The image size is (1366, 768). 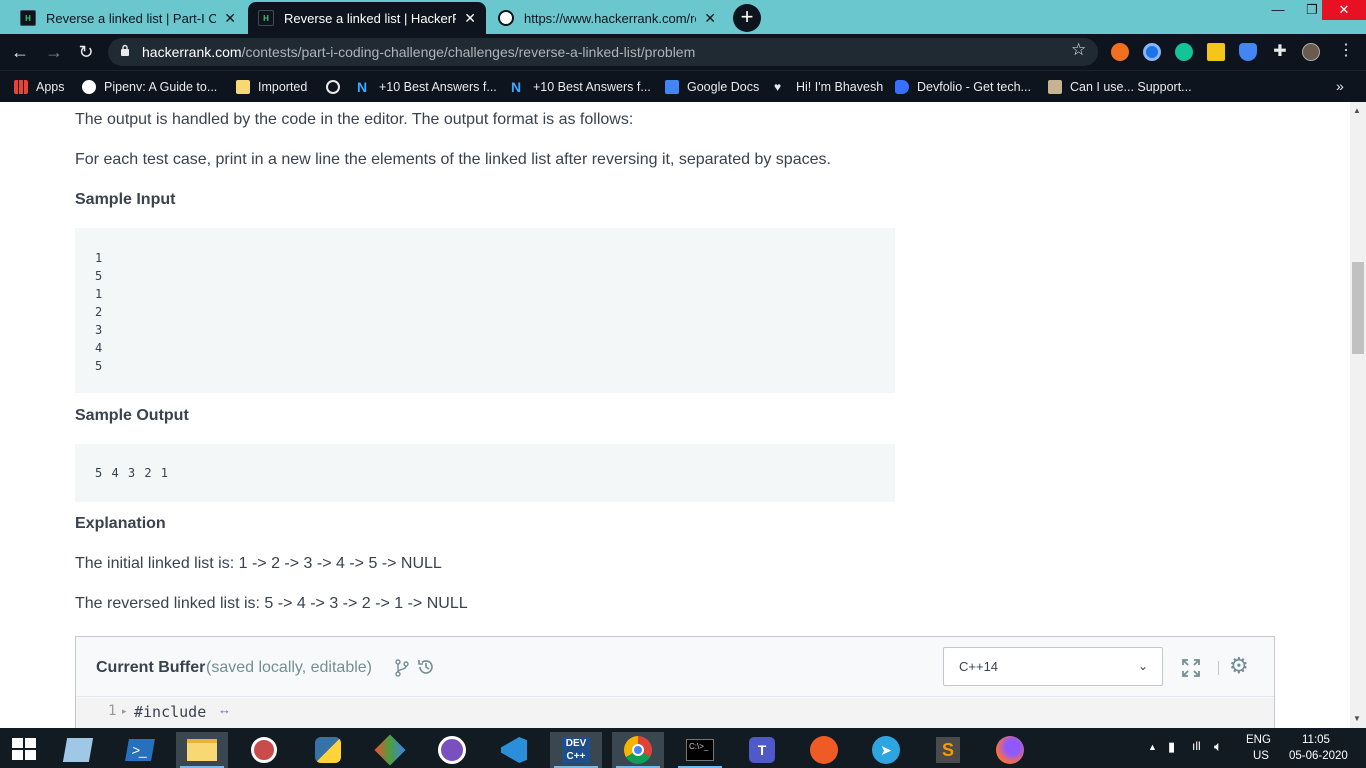 I want to click on windows-start-icon, so click(x=24, y=749).